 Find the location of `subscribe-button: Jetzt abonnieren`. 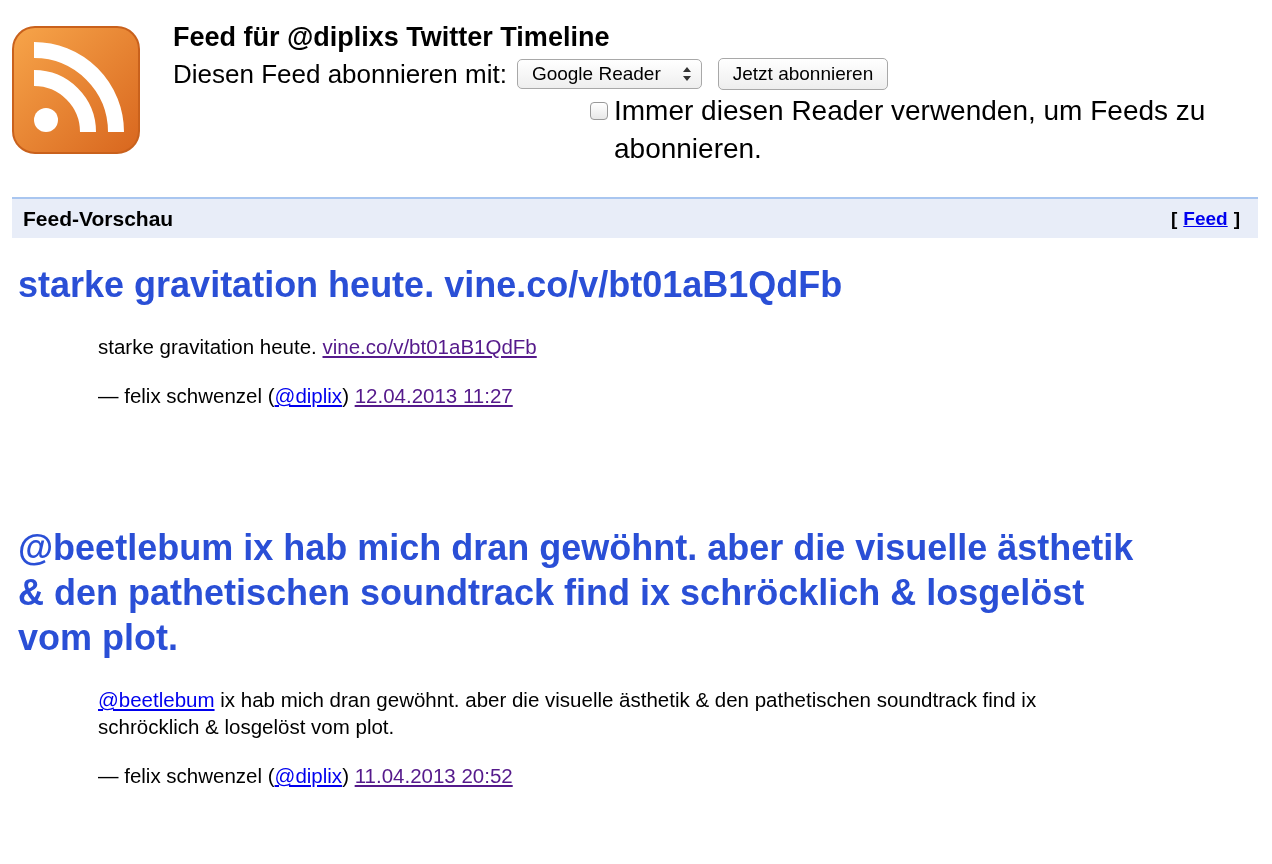

subscribe-button: Jetzt abonnieren is located at coordinates (803, 74).